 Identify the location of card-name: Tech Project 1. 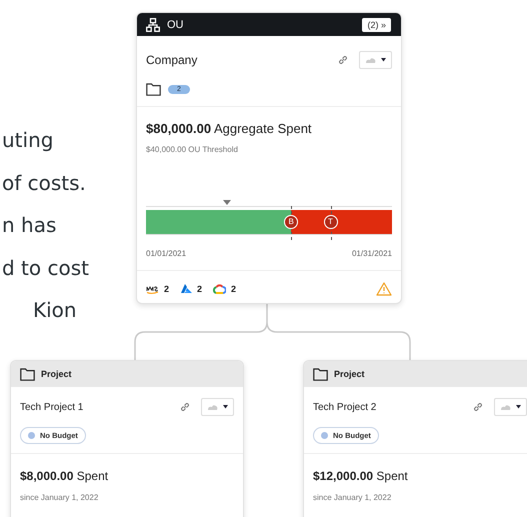
(52, 407).